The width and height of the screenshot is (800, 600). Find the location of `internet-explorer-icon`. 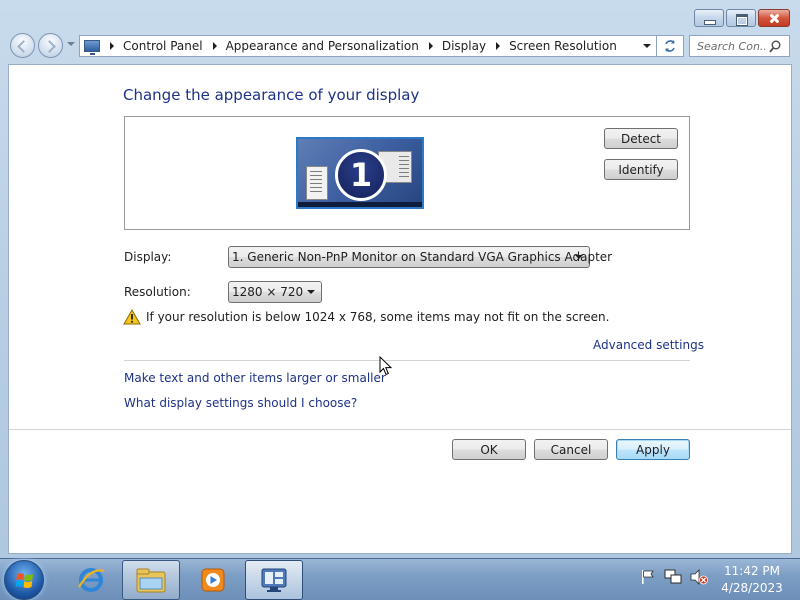

internet-explorer-icon is located at coordinates (91, 580).